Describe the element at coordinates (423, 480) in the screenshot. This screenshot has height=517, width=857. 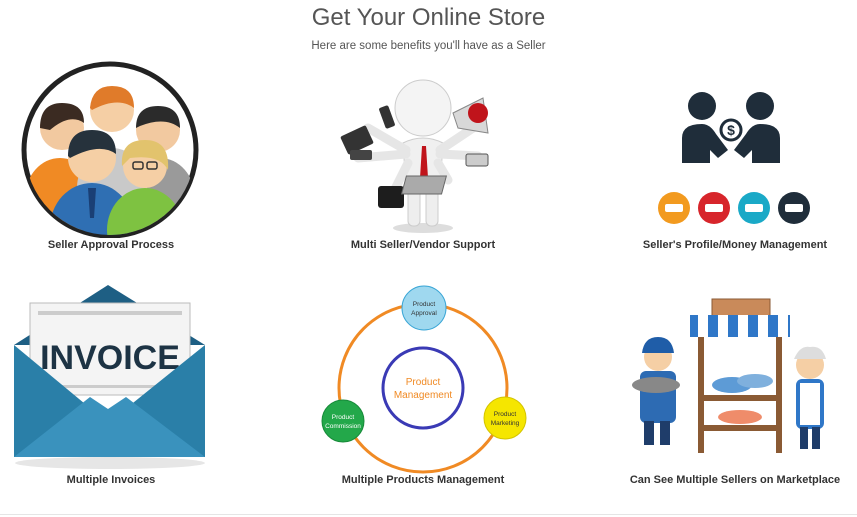
I see `feature-caption: Multiple Products Management` at that location.